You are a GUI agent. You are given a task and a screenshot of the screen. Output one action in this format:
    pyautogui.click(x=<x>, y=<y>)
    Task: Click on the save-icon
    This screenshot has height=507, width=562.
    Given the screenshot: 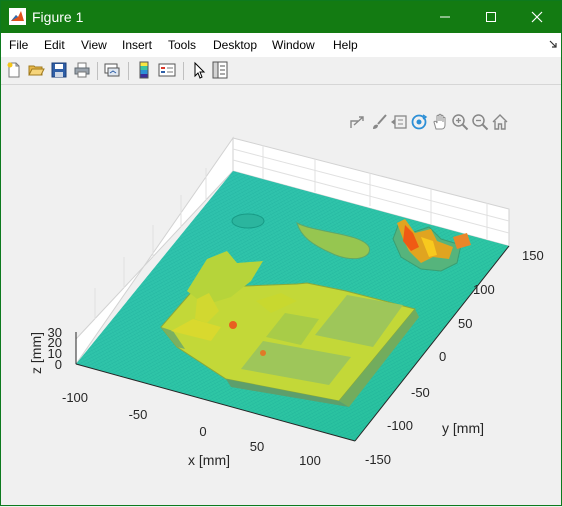 What is the action you would take?
    pyautogui.click(x=59, y=70)
    